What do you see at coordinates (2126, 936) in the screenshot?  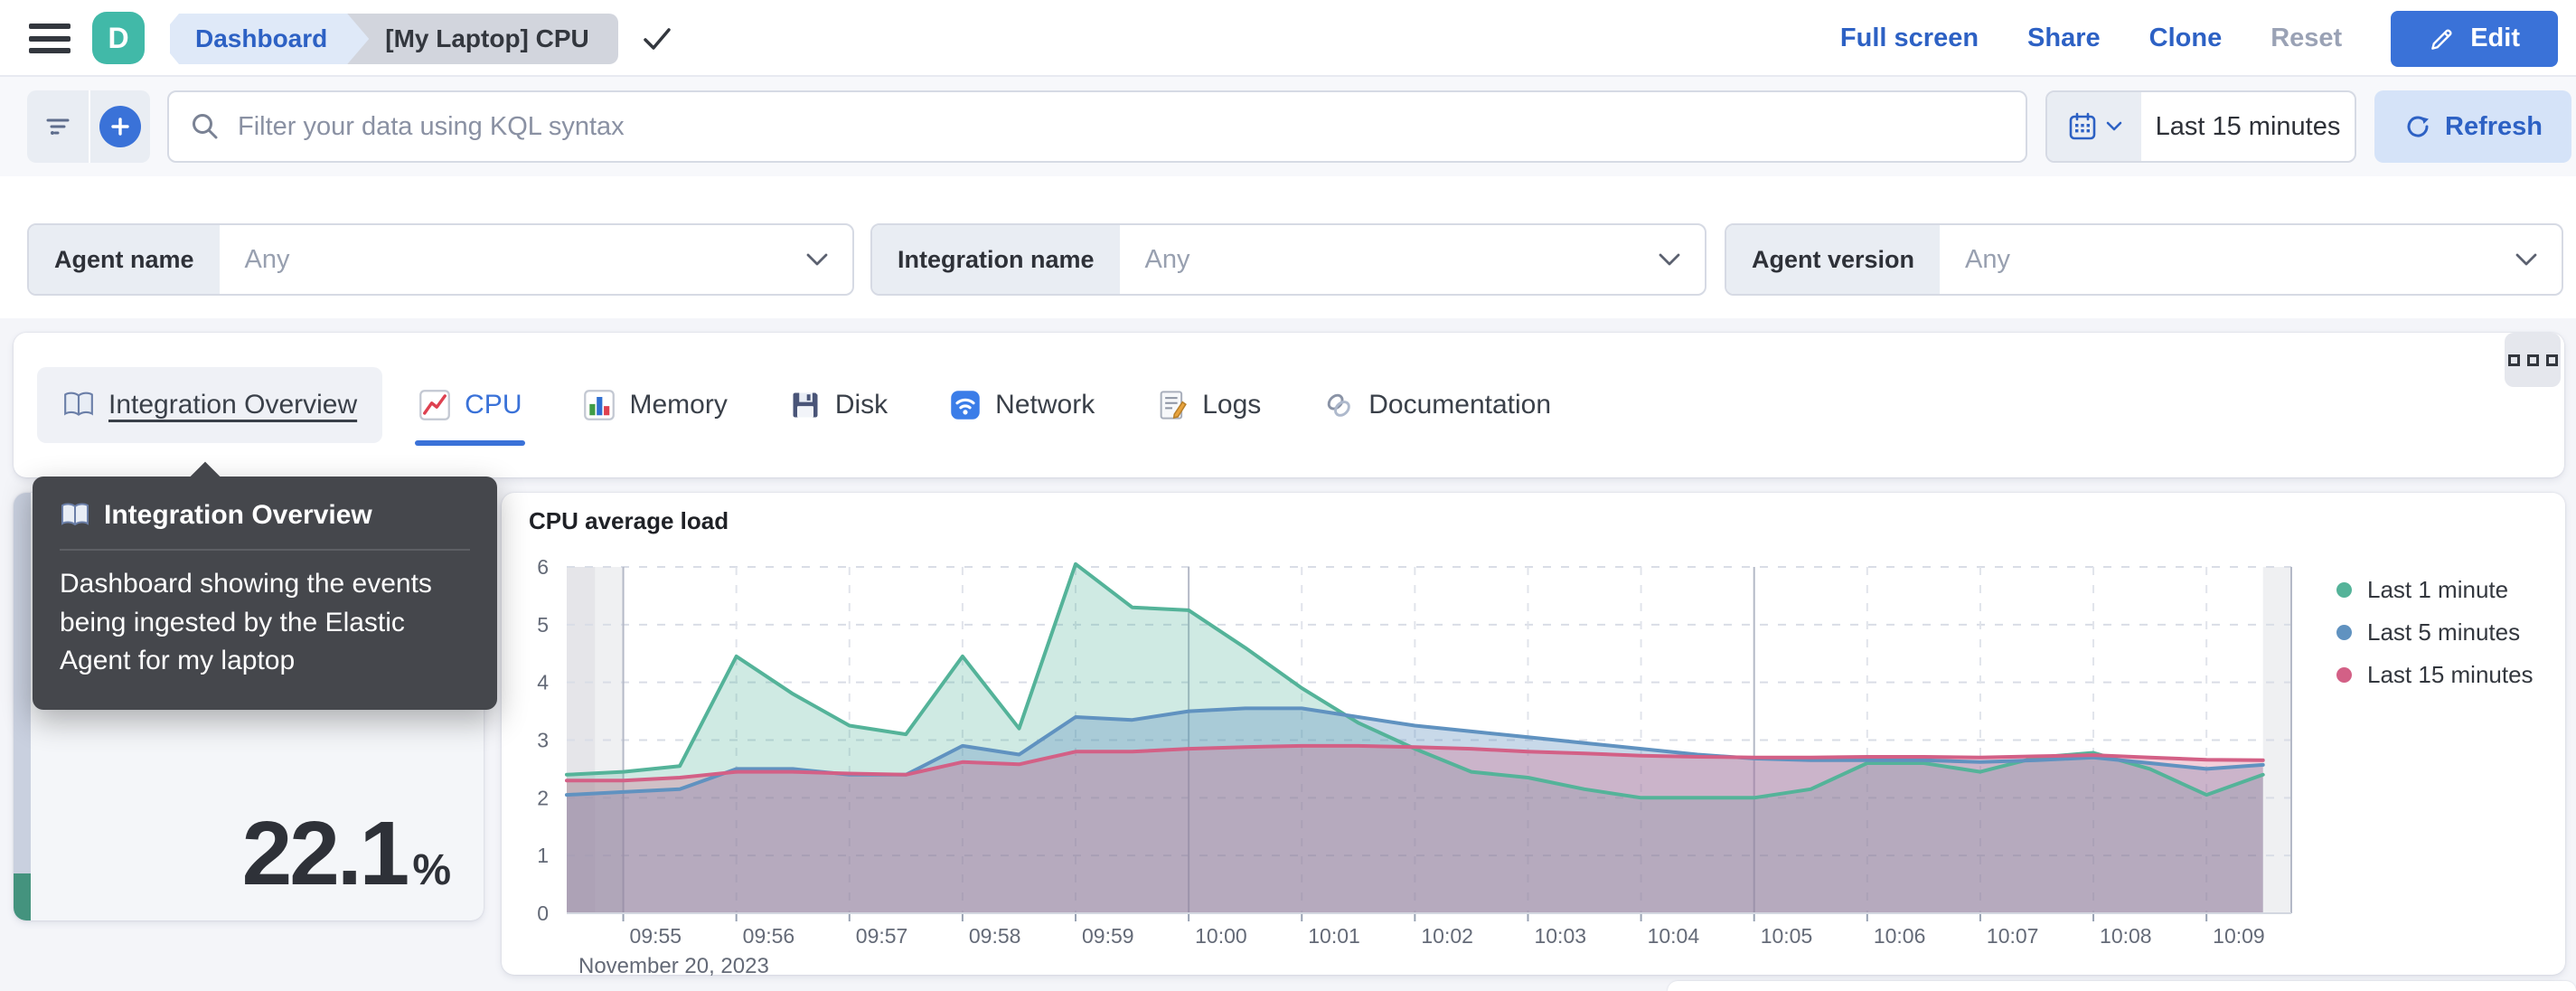 I see `svg-text: 10:08` at bounding box center [2126, 936].